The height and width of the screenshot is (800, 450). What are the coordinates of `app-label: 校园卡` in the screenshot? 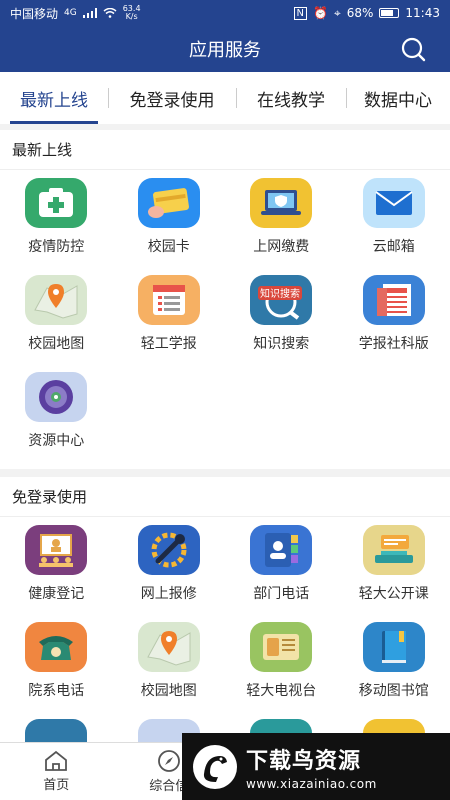 It's located at (168, 247).